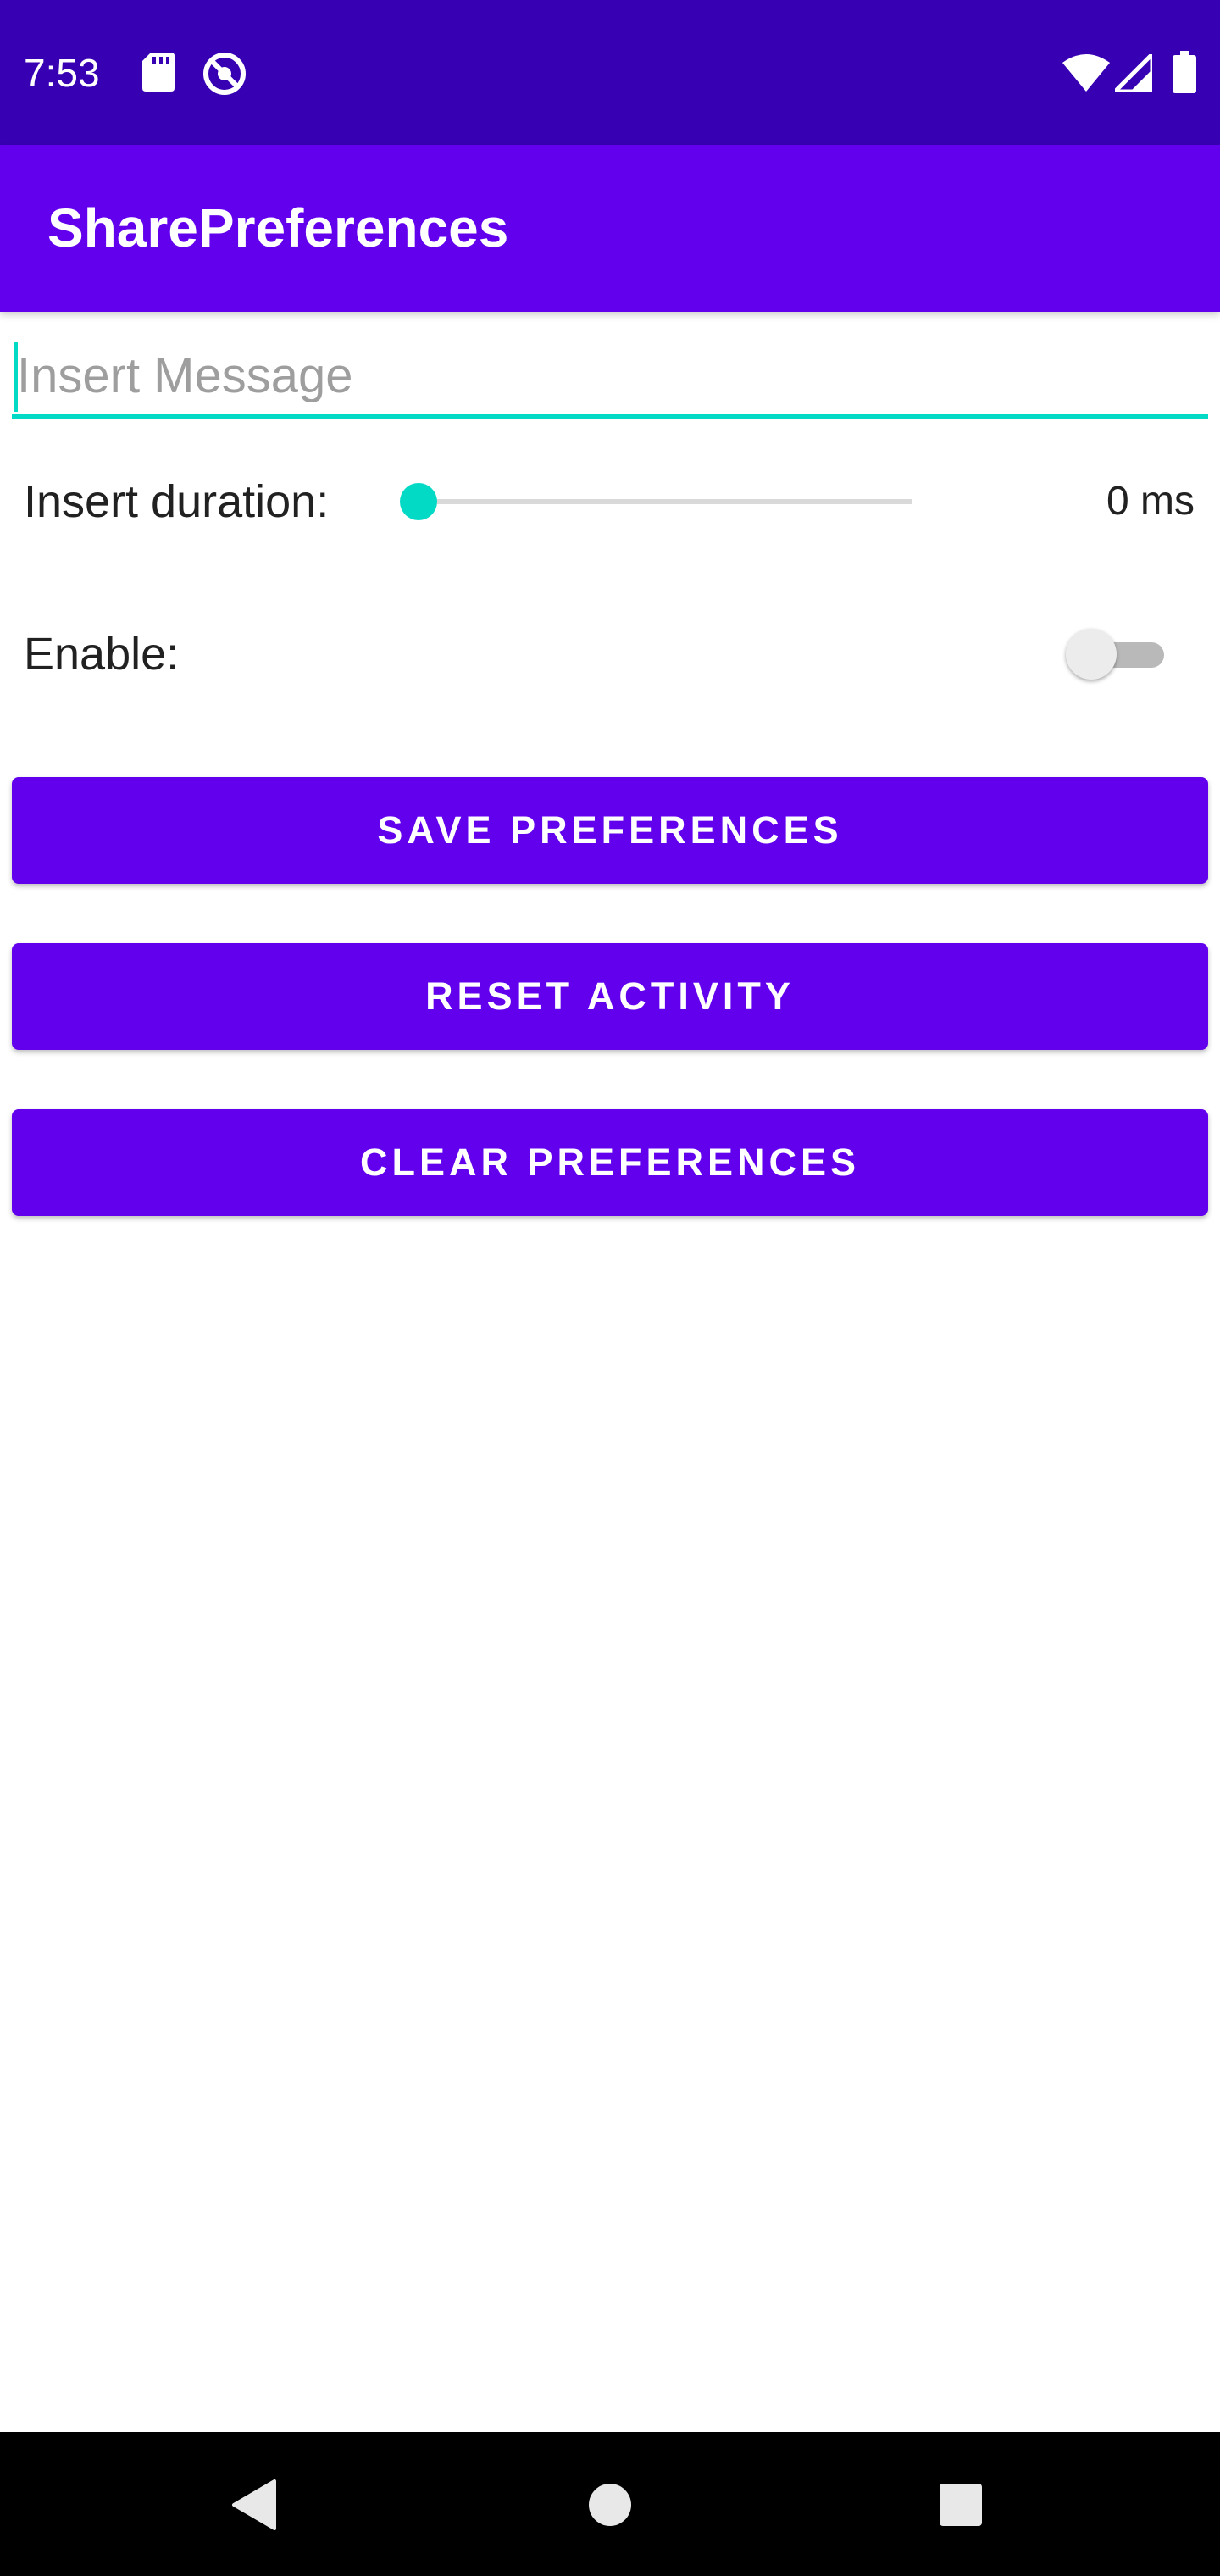 The width and height of the screenshot is (1220, 2576). I want to click on duration-value: 0 ms, so click(1150, 501).